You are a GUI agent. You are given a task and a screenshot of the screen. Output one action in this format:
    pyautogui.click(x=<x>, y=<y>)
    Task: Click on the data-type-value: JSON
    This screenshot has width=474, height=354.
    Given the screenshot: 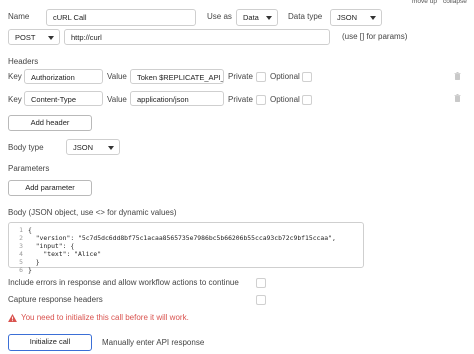 What is the action you would take?
    pyautogui.click(x=347, y=17)
    